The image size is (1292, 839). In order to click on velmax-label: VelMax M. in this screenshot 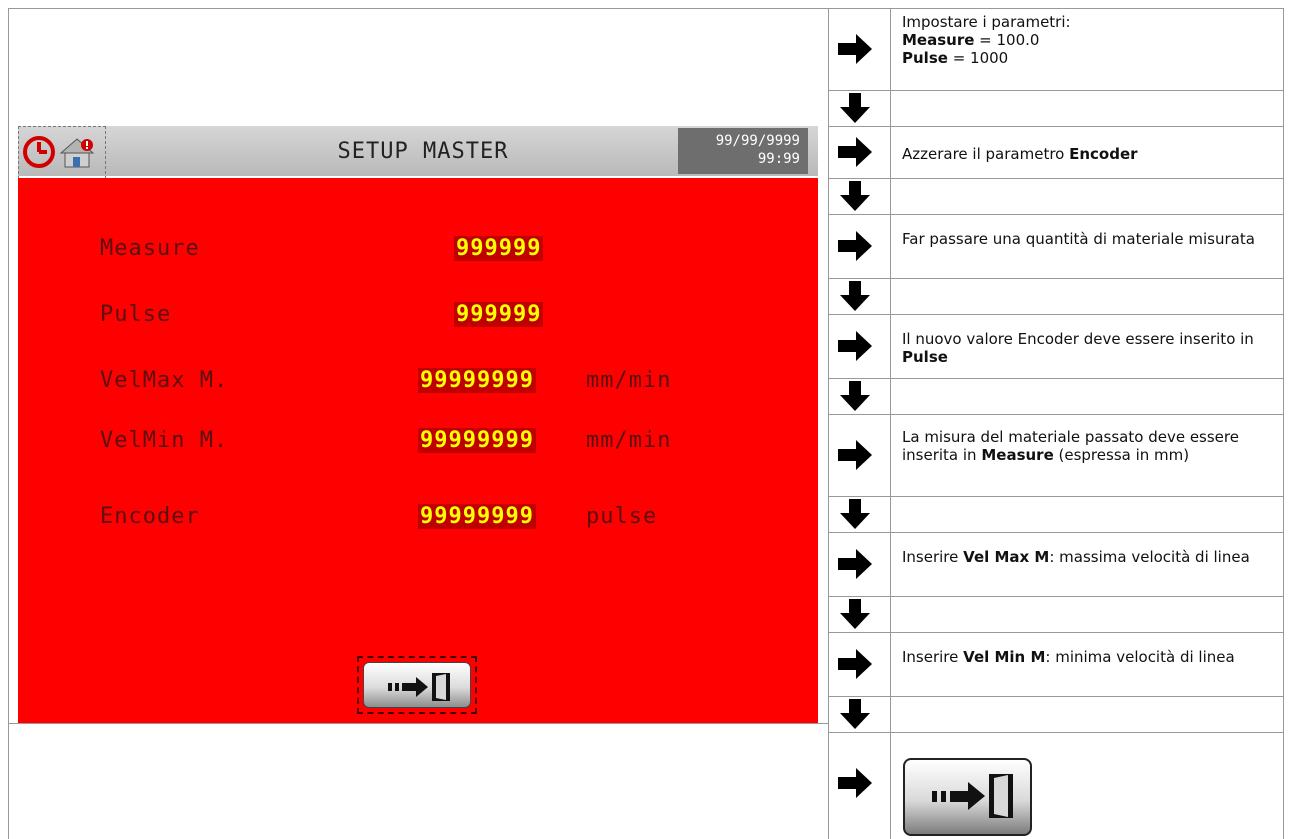, I will do `click(164, 380)`.